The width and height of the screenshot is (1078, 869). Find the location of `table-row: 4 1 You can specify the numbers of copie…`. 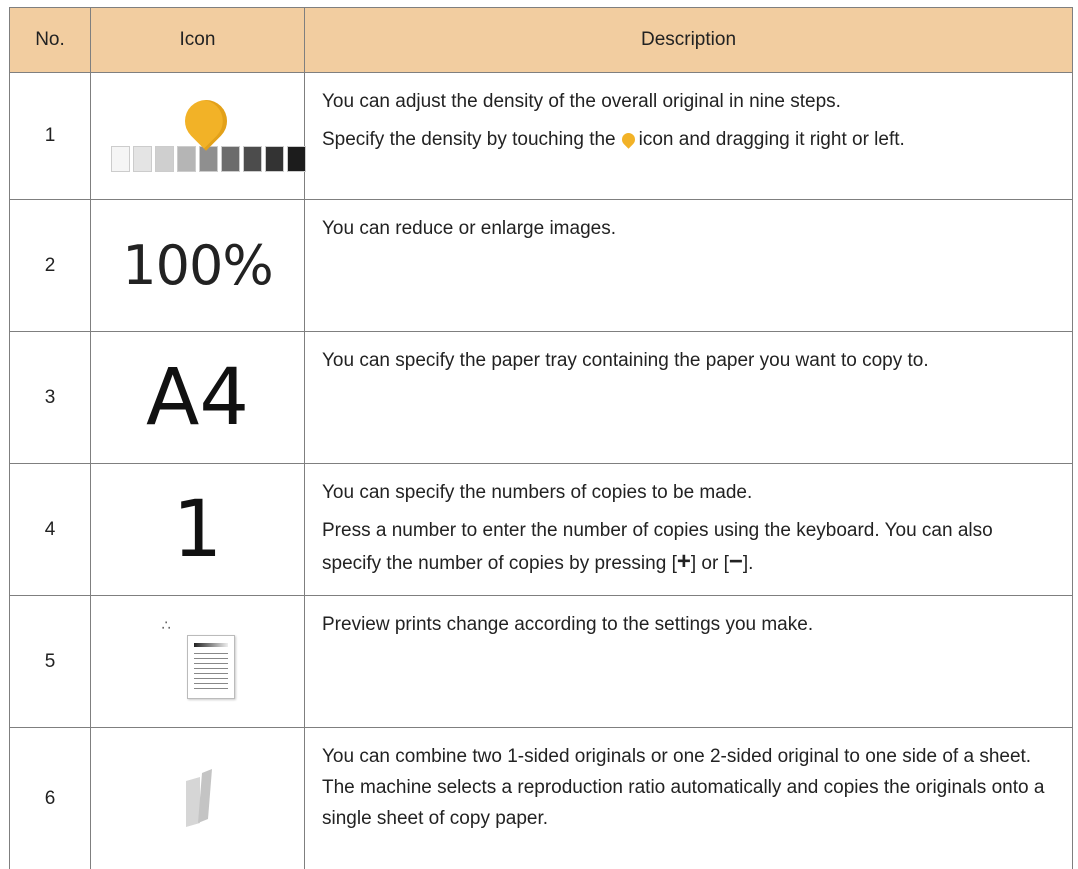

table-row: 4 1 You can specify the numbers of copie… is located at coordinates (541, 530).